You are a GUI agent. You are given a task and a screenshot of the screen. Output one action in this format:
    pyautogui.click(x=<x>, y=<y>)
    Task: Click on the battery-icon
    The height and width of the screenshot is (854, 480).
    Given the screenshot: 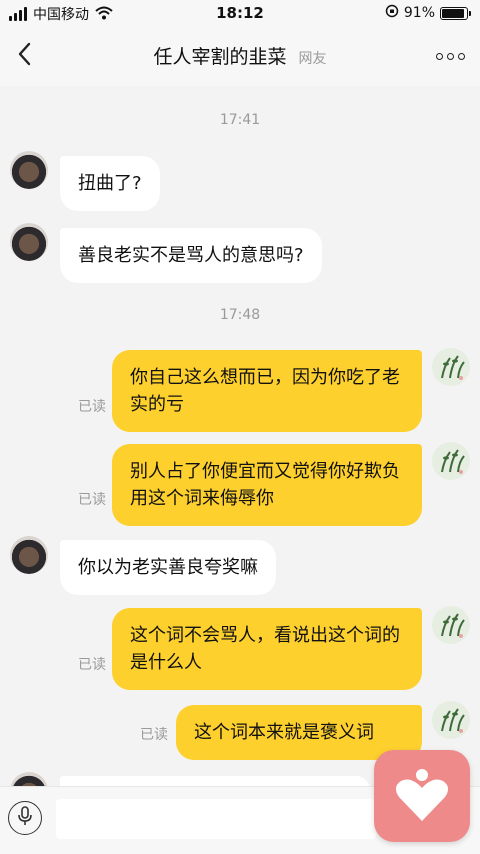 What is the action you would take?
    pyautogui.click(x=455, y=13)
    